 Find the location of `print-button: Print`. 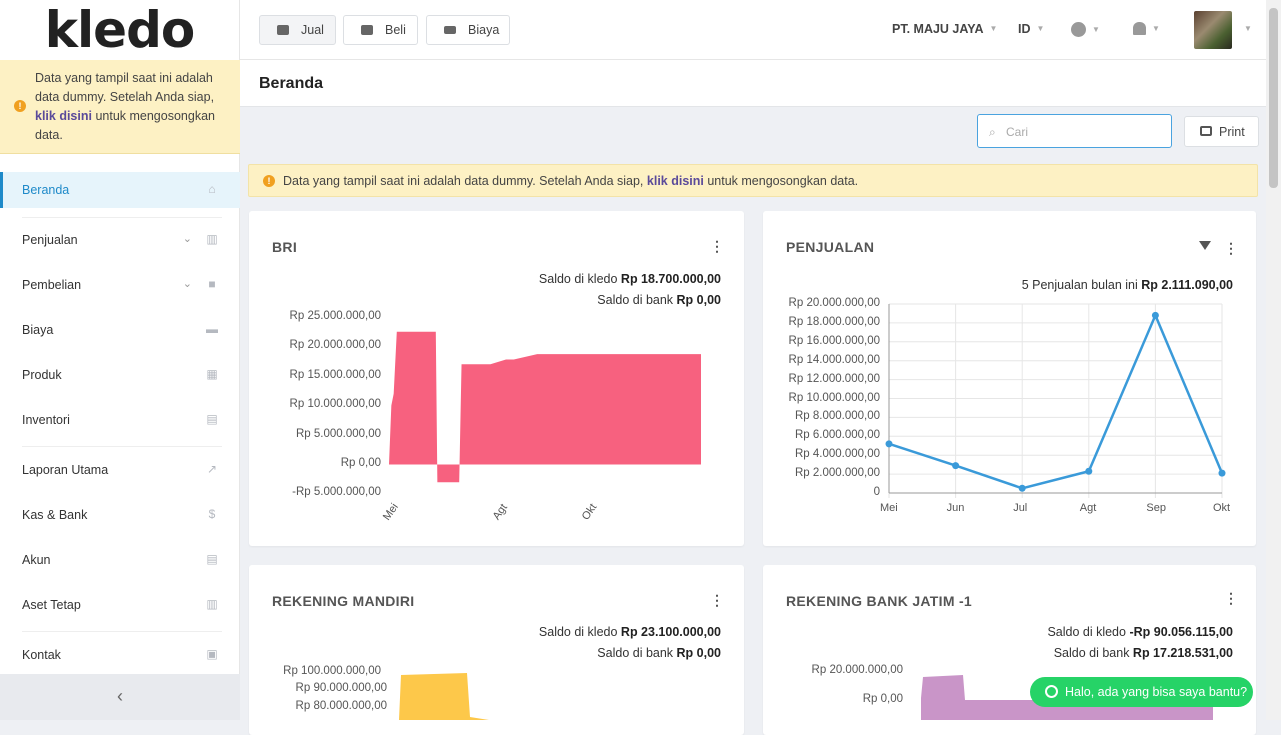

print-button: Print is located at coordinates (1221, 131).